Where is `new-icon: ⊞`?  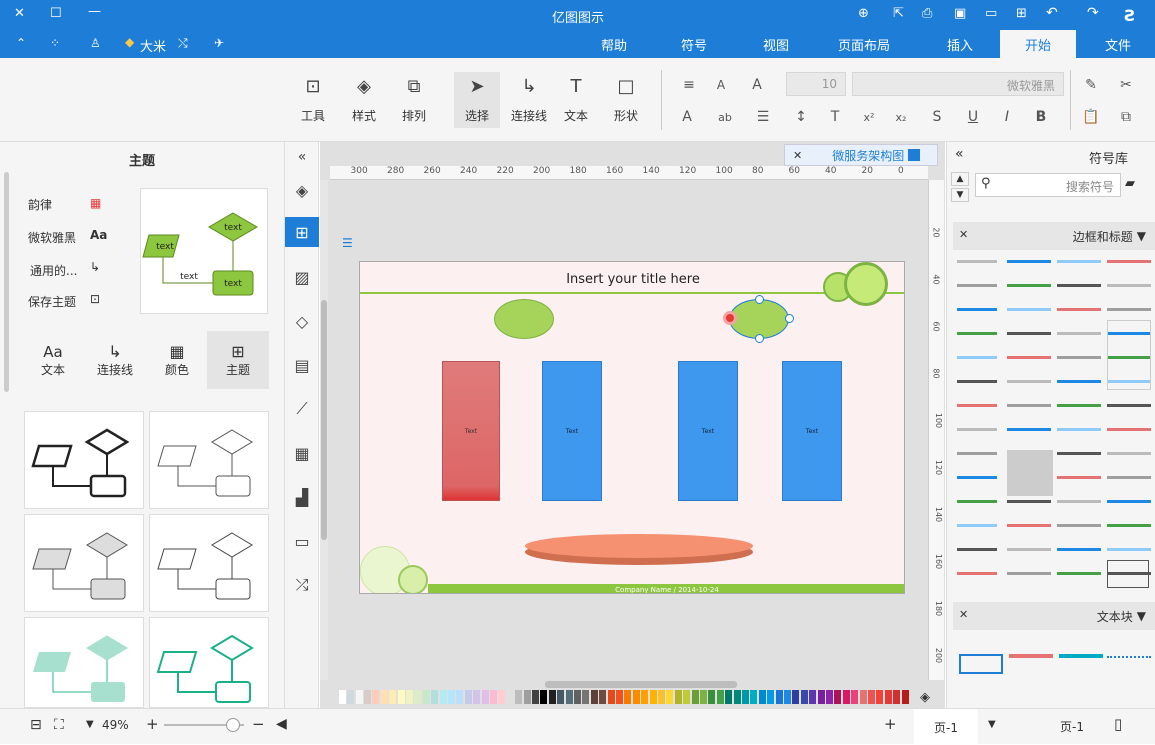
new-icon: ⊞ is located at coordinates (1021, 13).